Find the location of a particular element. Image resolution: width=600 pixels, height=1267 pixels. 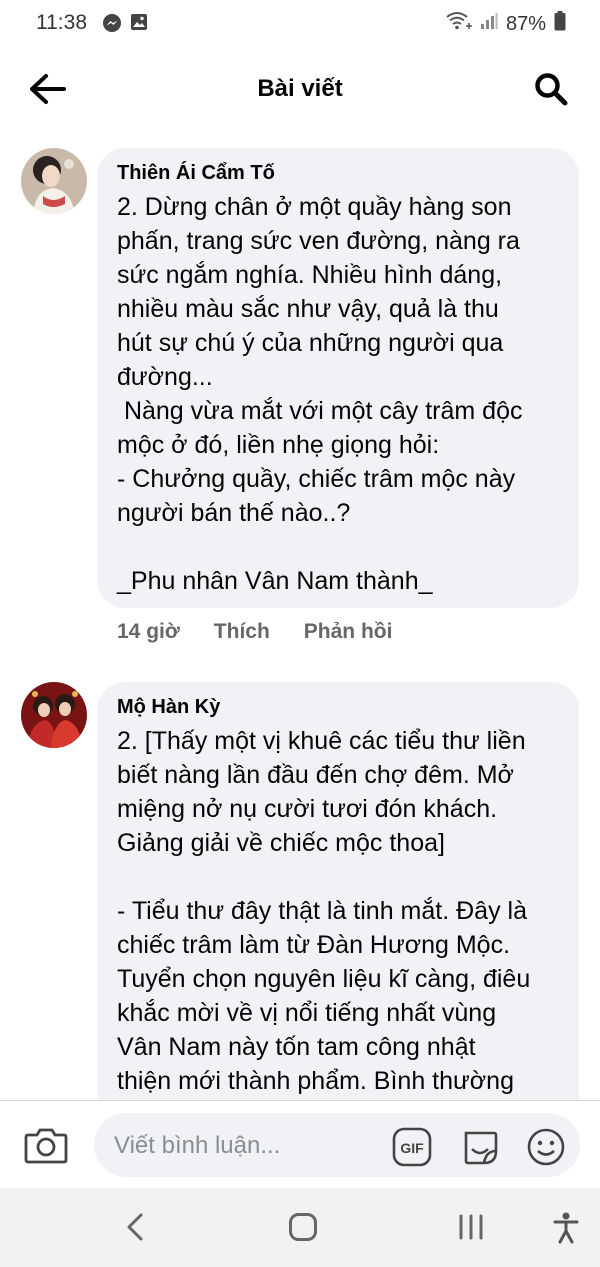

chevron-left-icon is located at coordinates (135, 1229).